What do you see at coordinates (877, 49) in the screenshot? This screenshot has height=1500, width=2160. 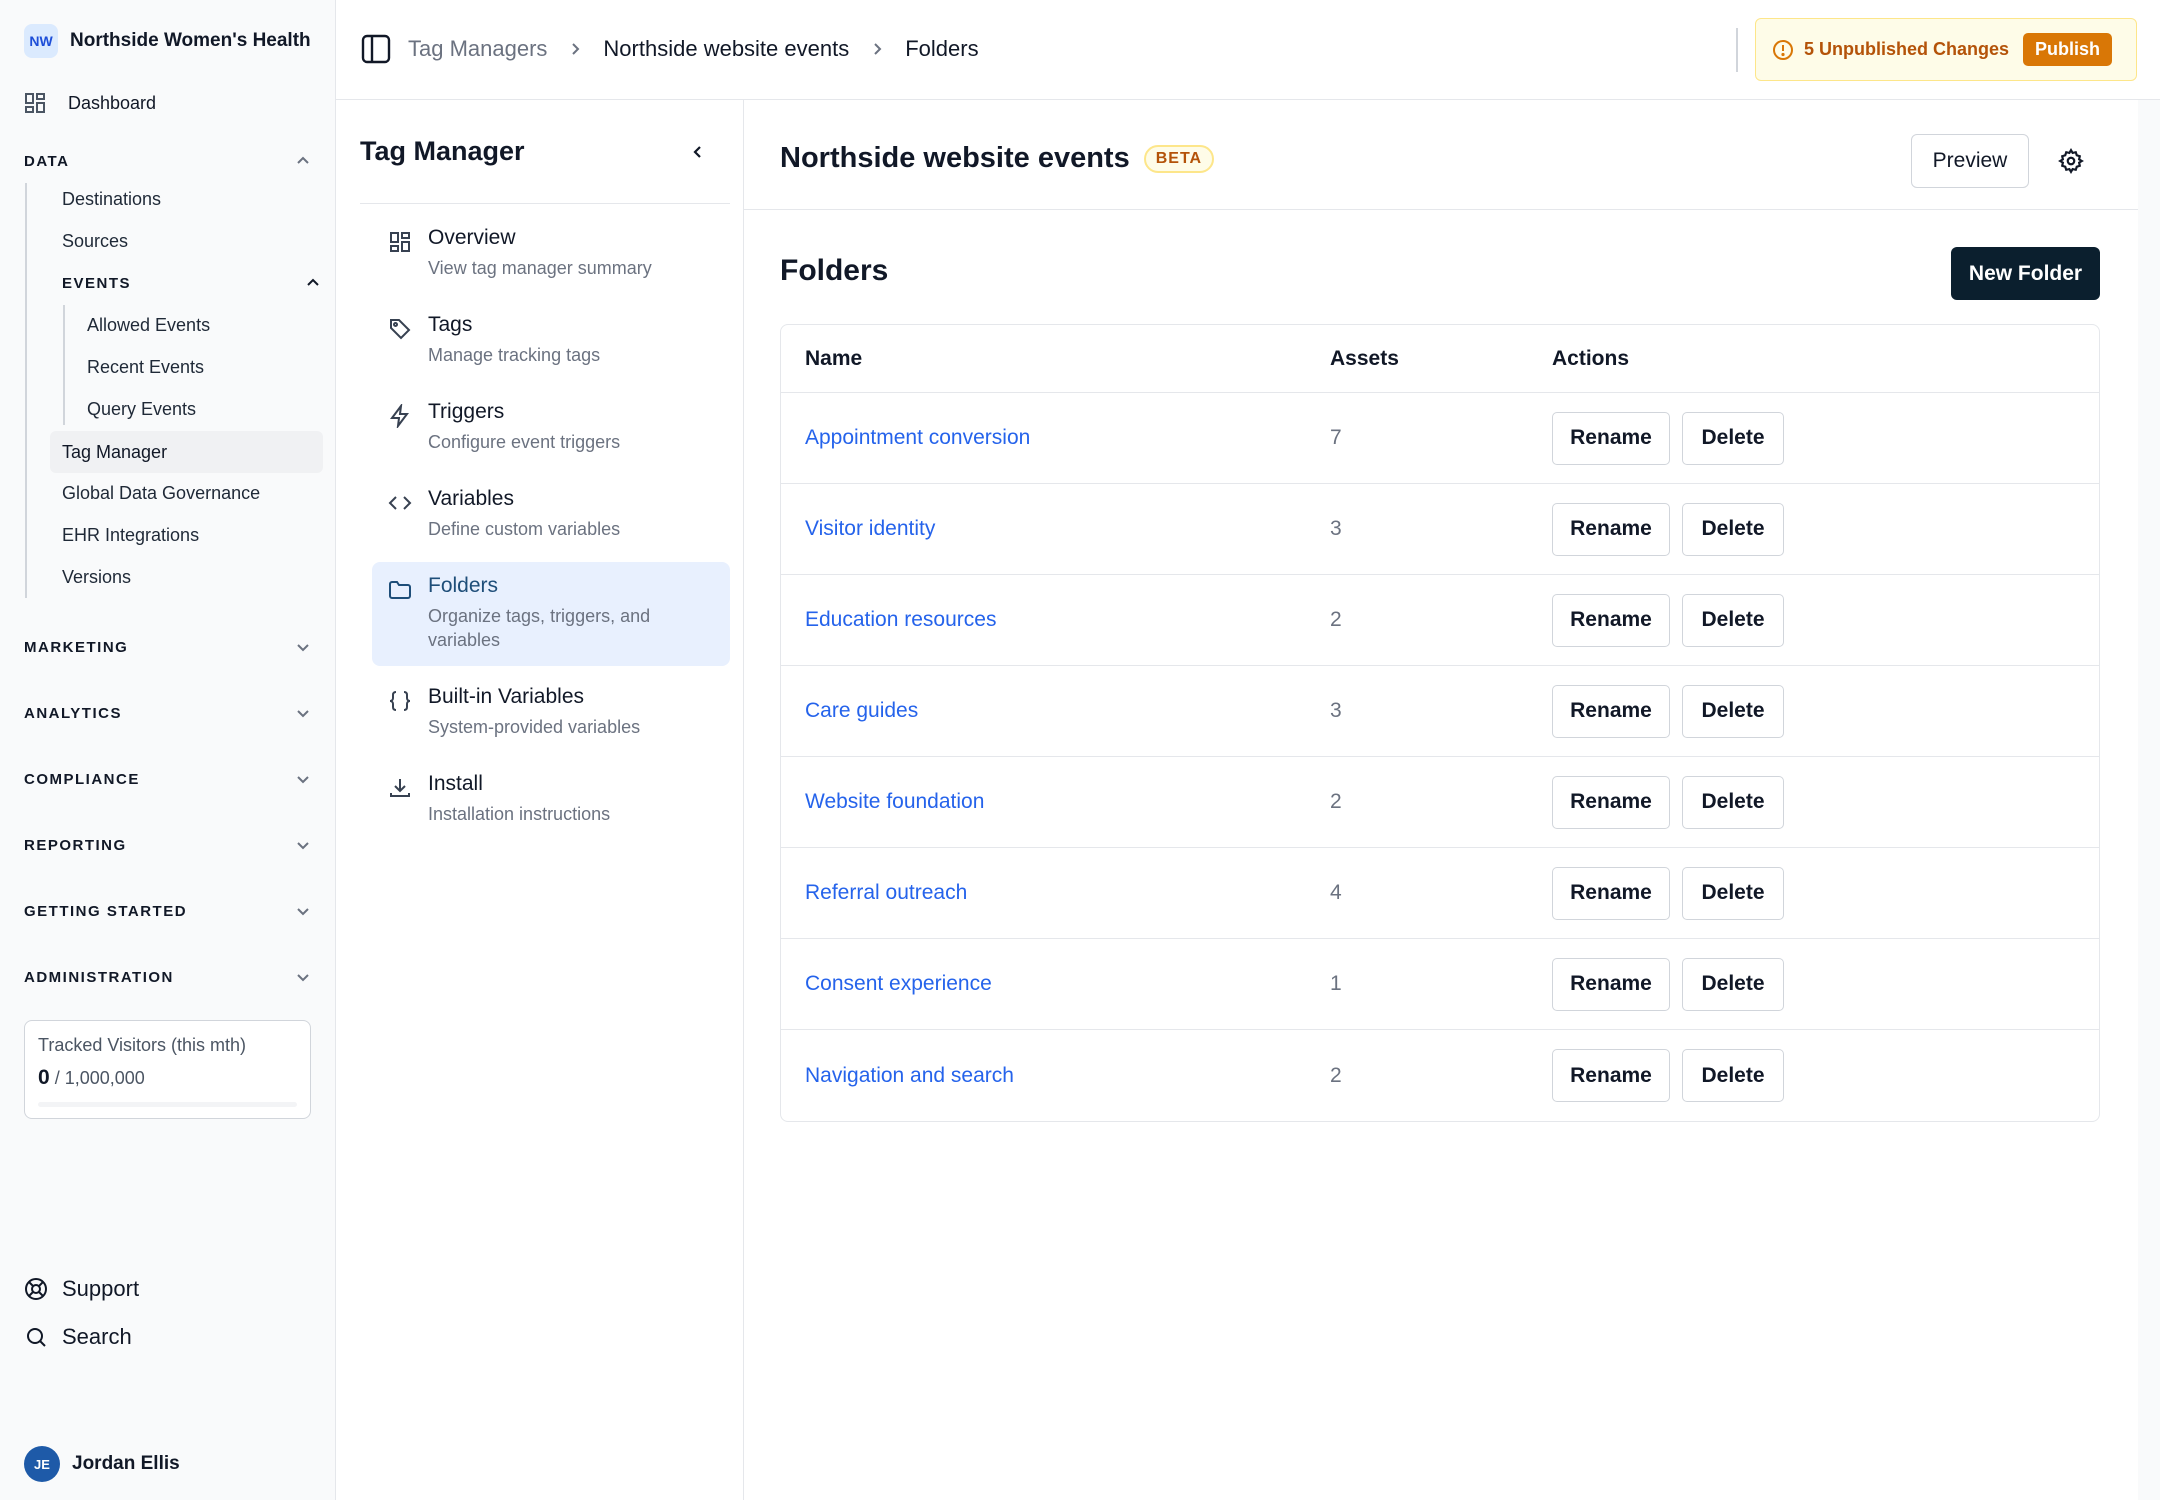 I see `chevron-right-icon` at bounding box center [877, 49].